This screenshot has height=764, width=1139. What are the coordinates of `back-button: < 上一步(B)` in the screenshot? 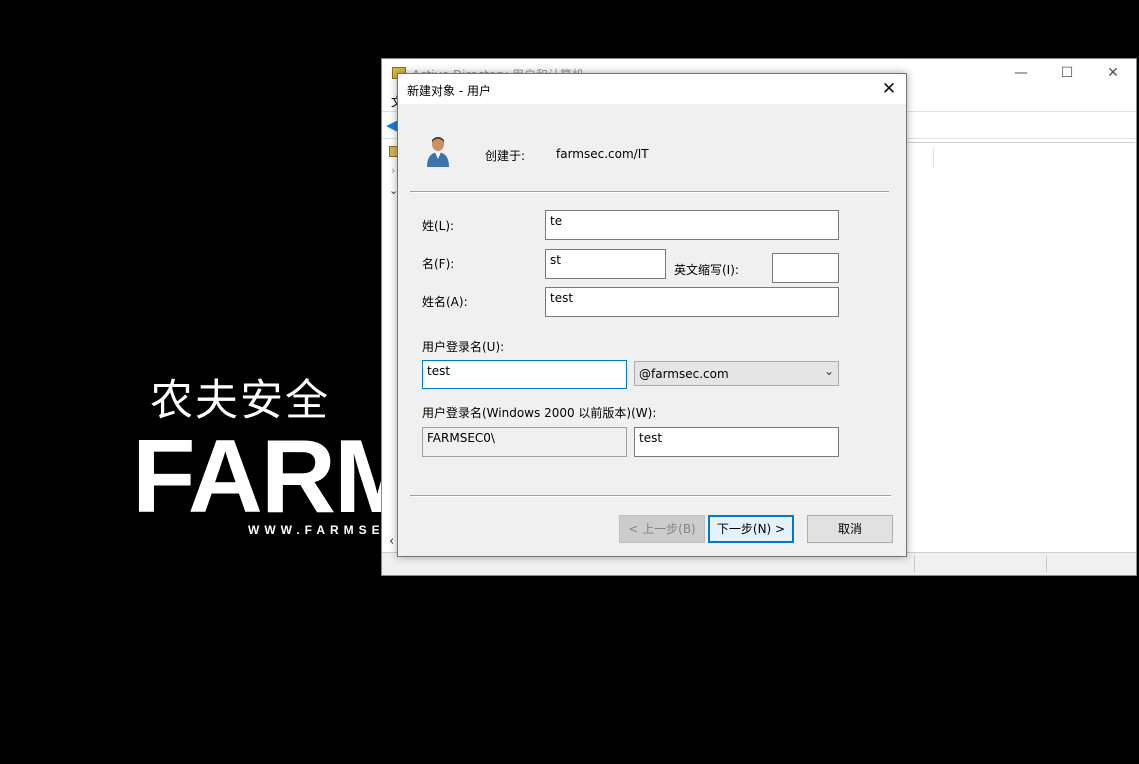 It's located at (662, 529).